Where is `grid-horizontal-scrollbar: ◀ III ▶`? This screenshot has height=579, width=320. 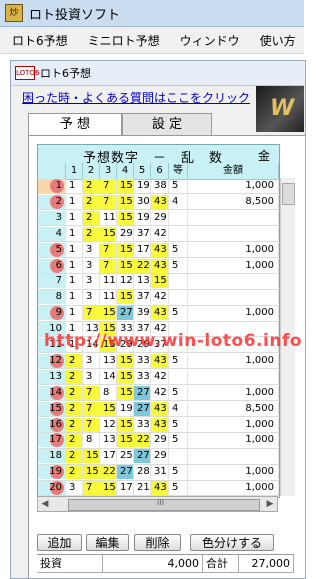 grid-horizontal-scrollbar: ◀ III ▶ is located at coordinates (157, 504).